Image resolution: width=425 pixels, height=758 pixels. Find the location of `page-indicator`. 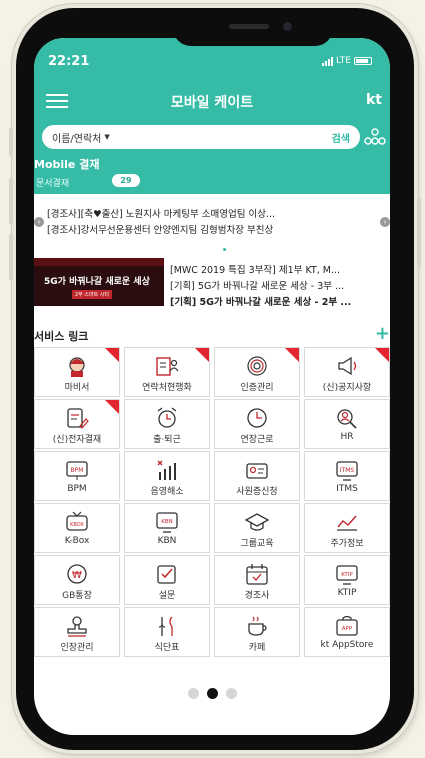

page-indicator is located at coordinates (212, 695).